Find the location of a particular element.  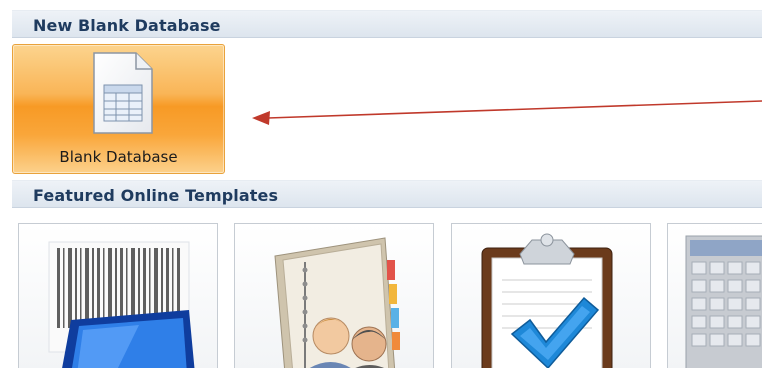

barcode-monitor-icon is located at coordinates (121, 304).